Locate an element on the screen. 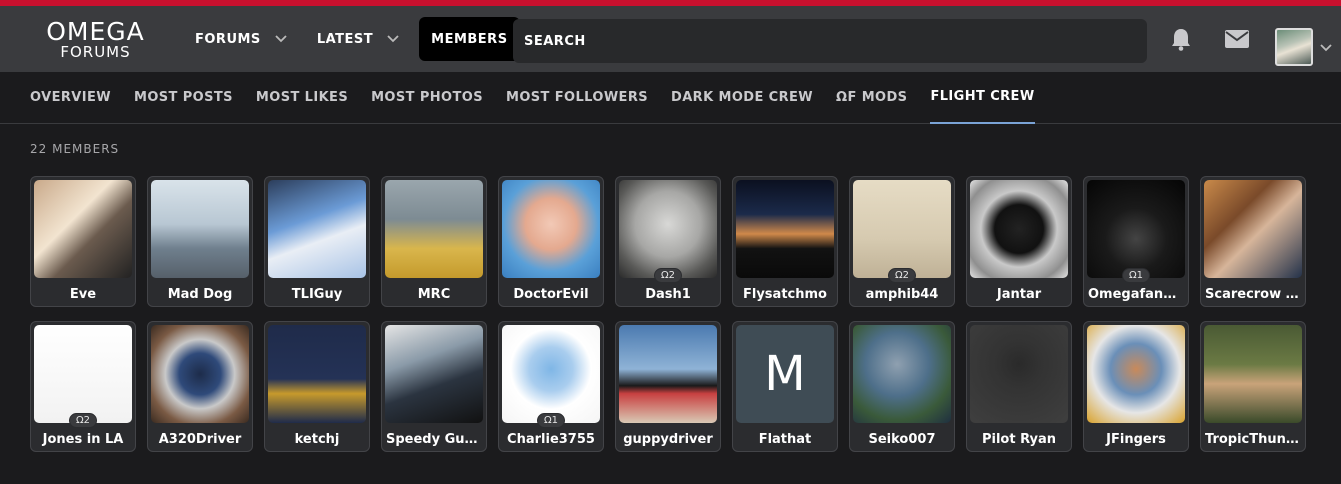 The image size is (1341, 484). member-card: JFingers is located at coordinates (1136, 386).